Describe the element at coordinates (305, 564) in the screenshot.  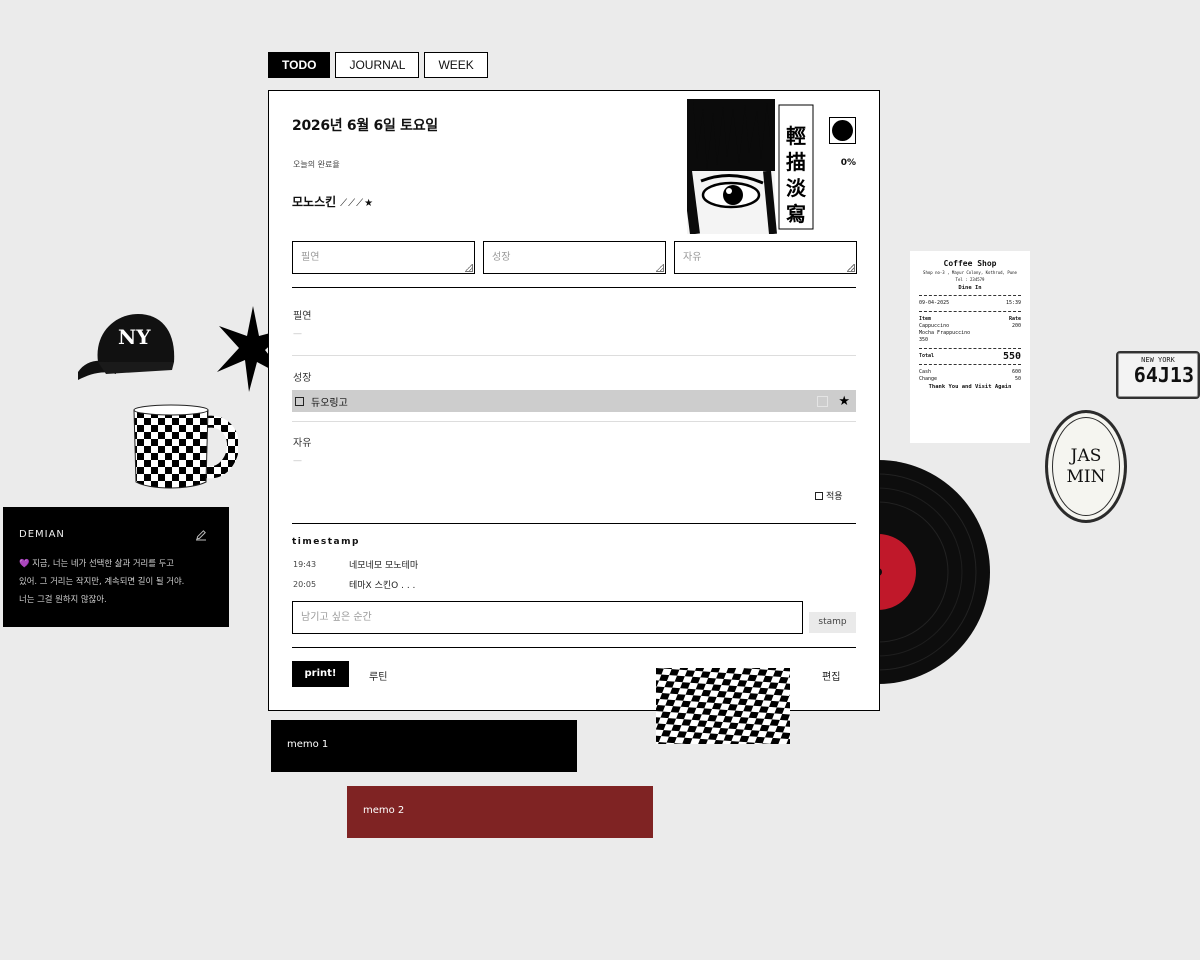
I see `log-time: 19:43` at that location.